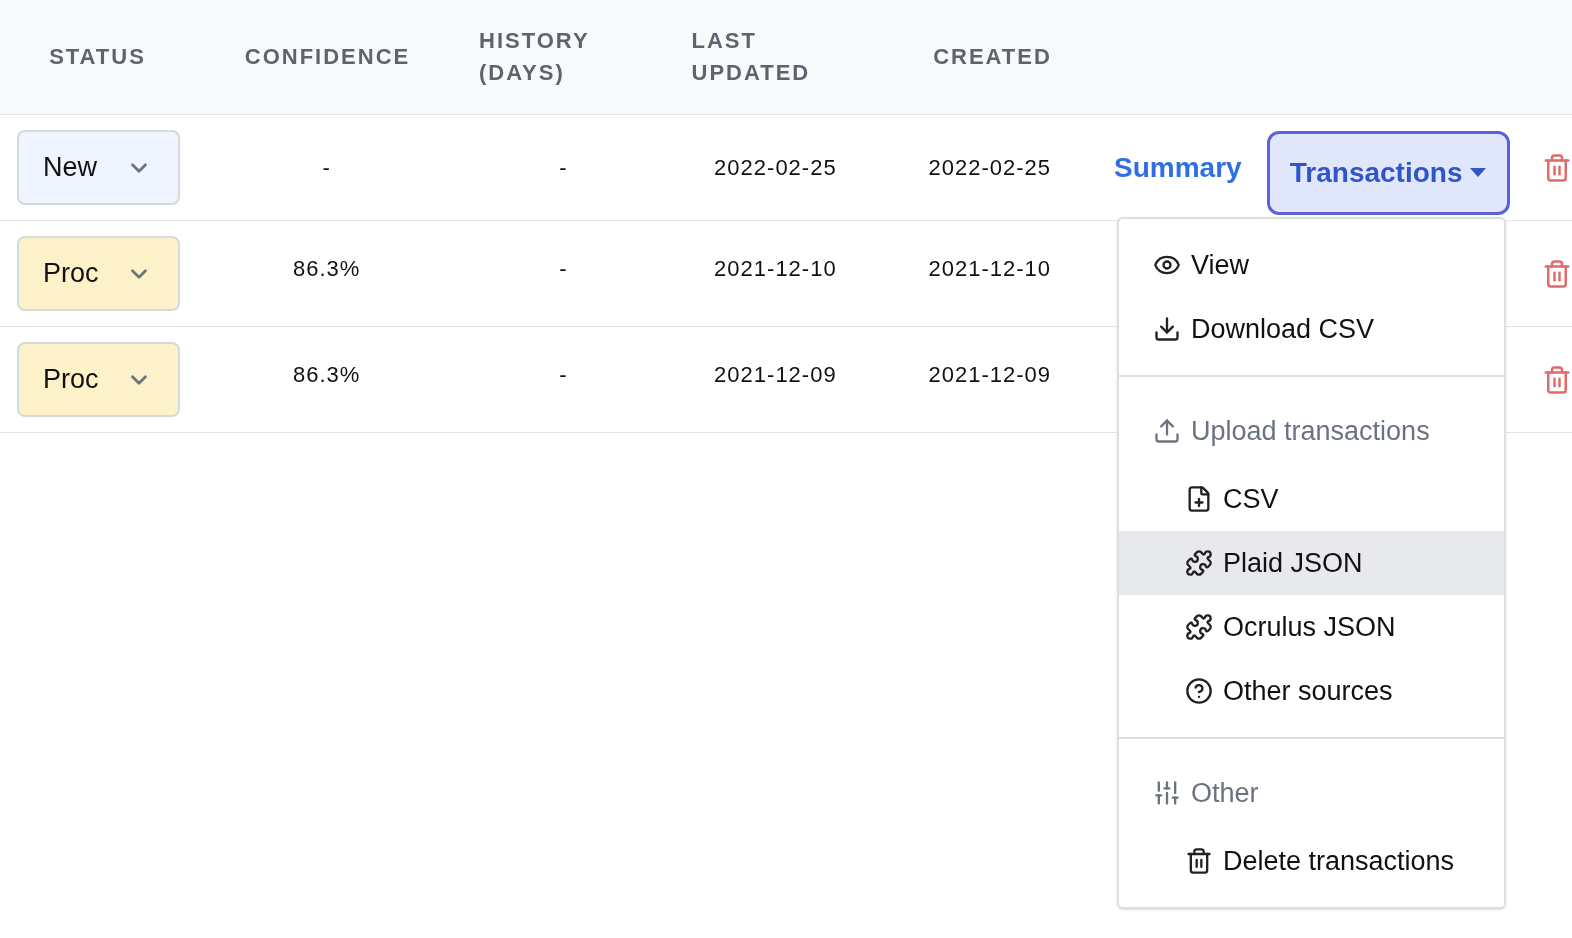 This screenshot has height=938, width=1572. I want to click on menu-item: Download CSV, so click(1311, 329).